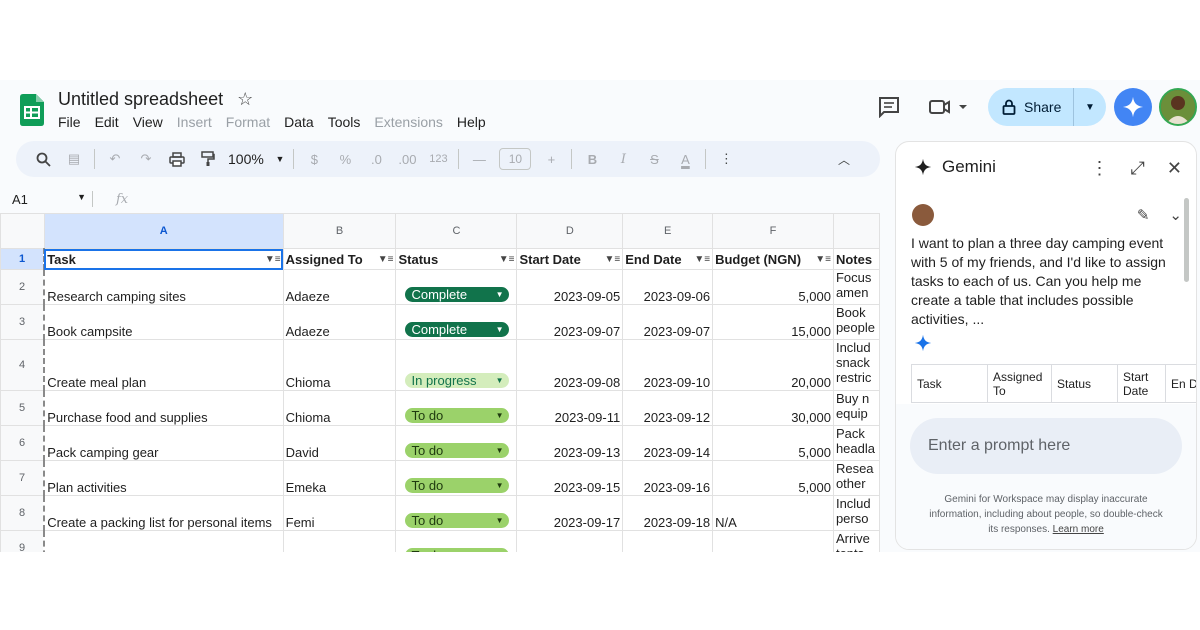 The height and width of the screenshot is (630, 1200). Describe the element at coordinates (668, 365) in the screenshot. I see `cell-end-date: 2023-09-10` at that location.